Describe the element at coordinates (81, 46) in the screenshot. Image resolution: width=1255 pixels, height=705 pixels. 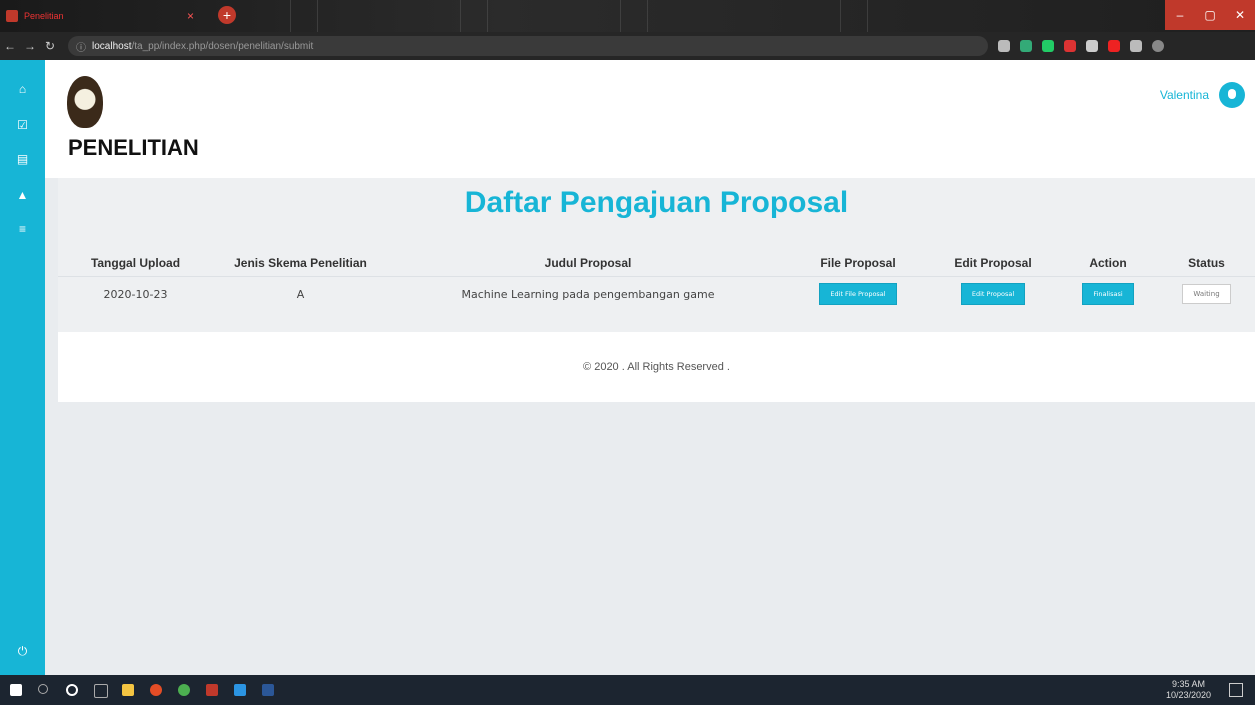
I see `site-info-icon: ⓘ` at that location.